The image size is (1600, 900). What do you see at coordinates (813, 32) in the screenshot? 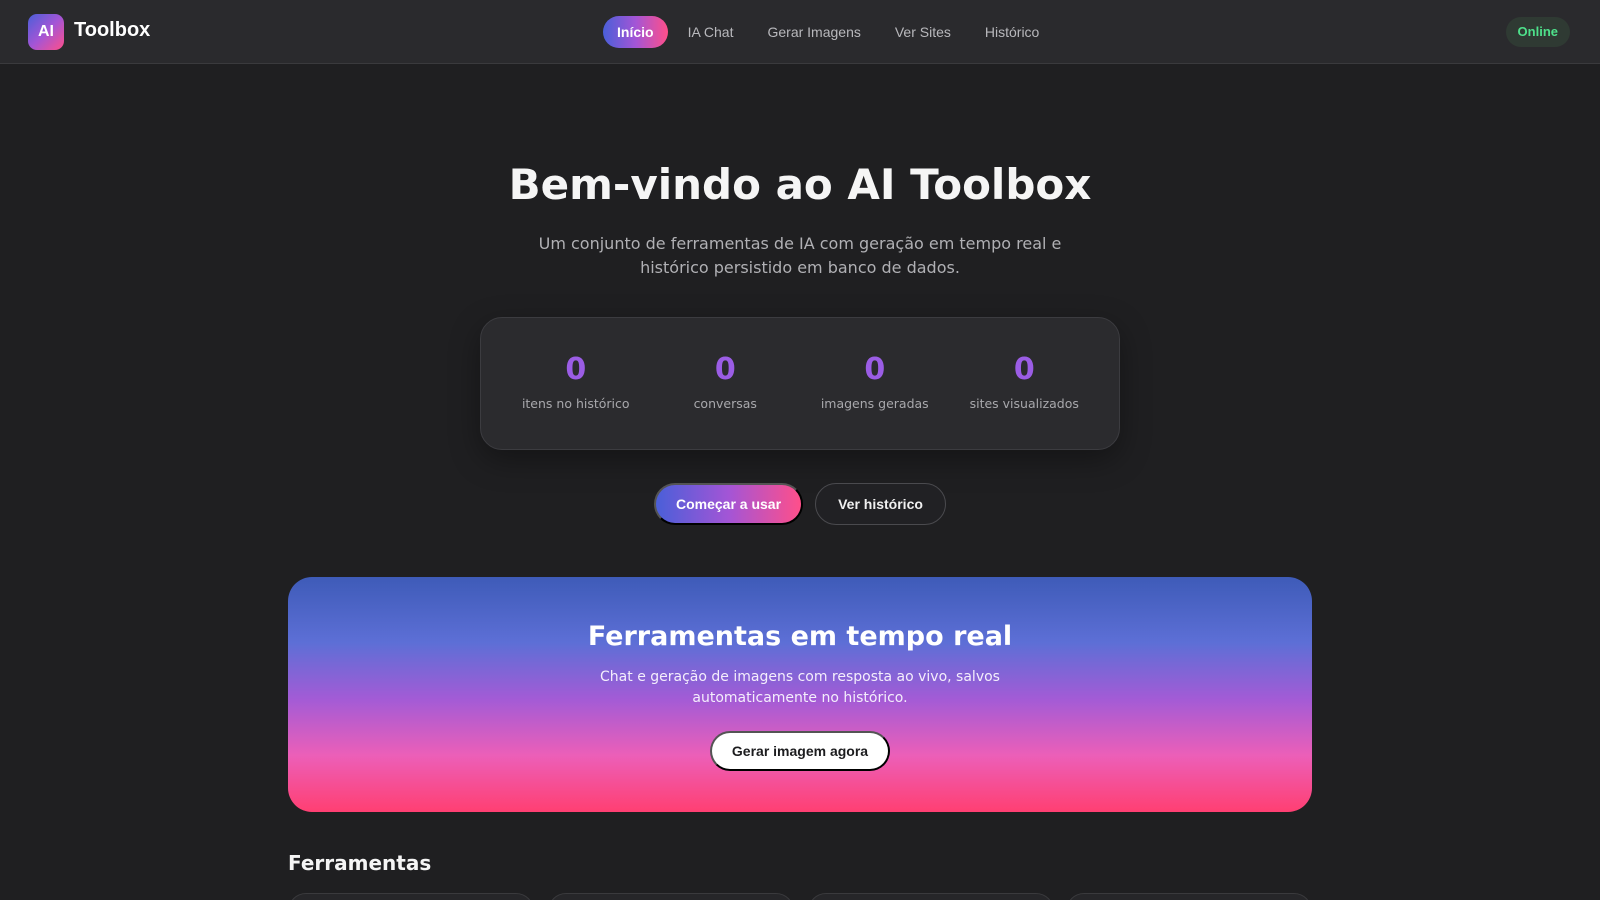
I see `nav-item-gerar-imagens: Gerar Imagens` at bounding box center [813, 32].